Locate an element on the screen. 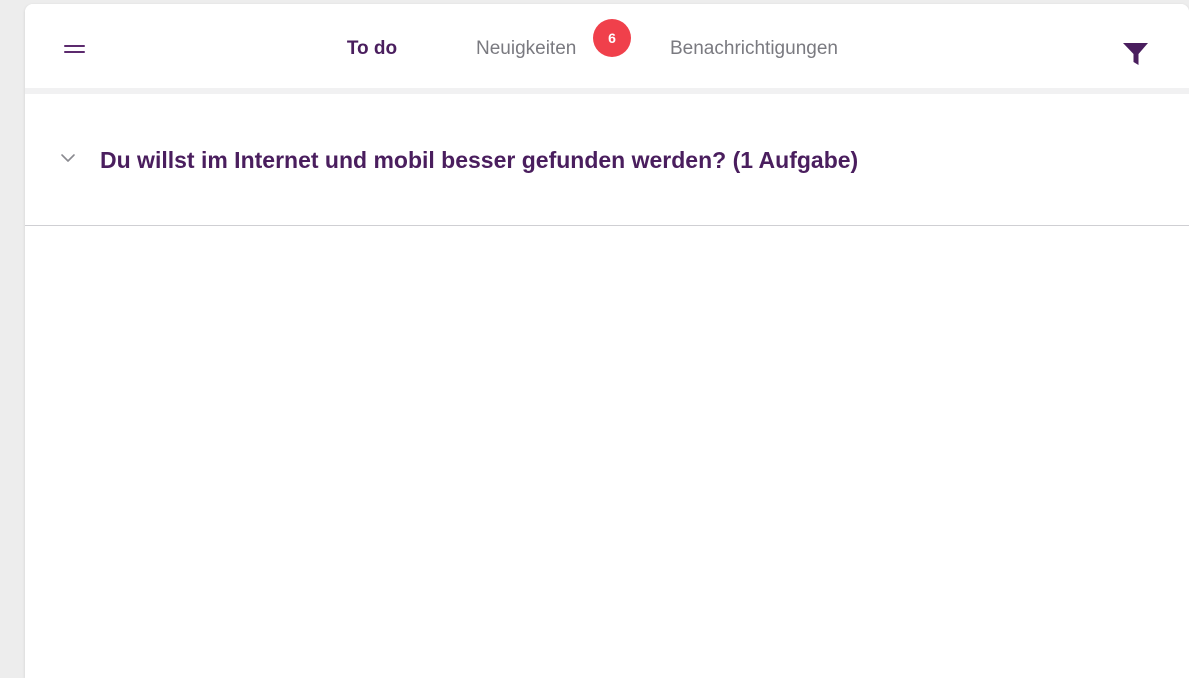 The width and height of the screenshot is (1189, 678). filter-button is located at coordinates (1136, 54).